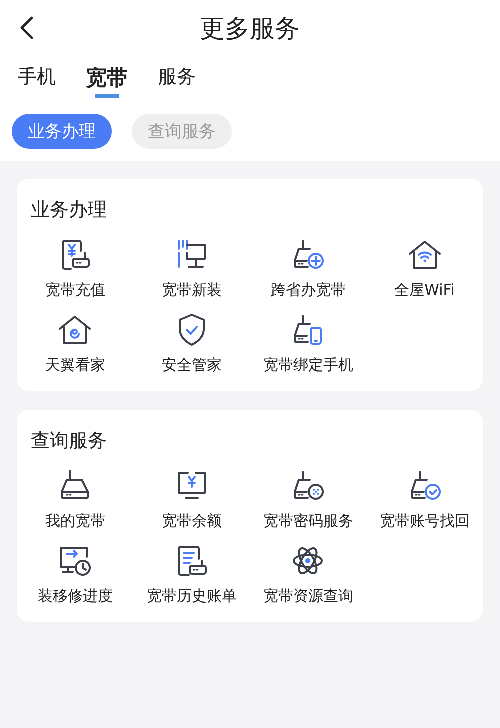  What do you see at coordinates (191, 596) in the screenshot?
I see `service-label: 宽带历史账单` at bounding box center [191, 596].